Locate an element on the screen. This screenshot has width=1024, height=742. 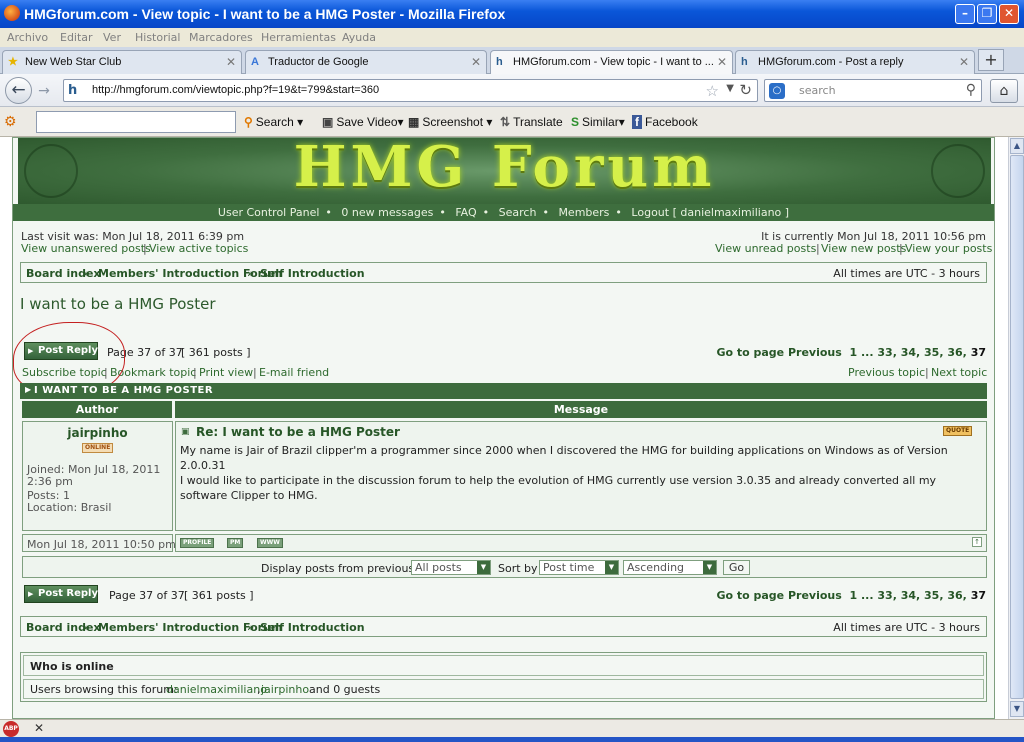
menu-archivo: Archivo is located at coordinates (27, 37).